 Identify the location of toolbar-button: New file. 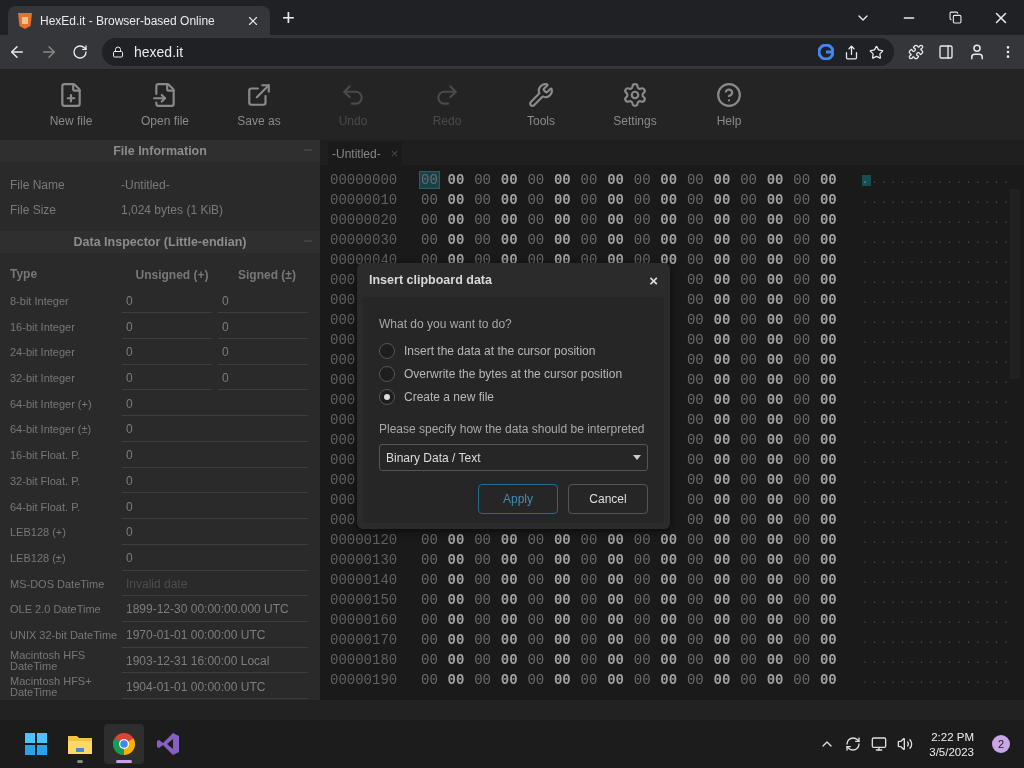
(71, 105).